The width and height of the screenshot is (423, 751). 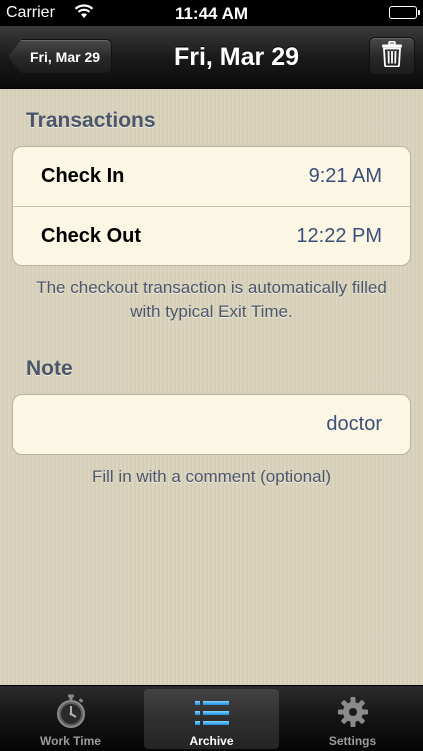 I want to click on status-time: 11:44 AM, so click(x=211, y=14).